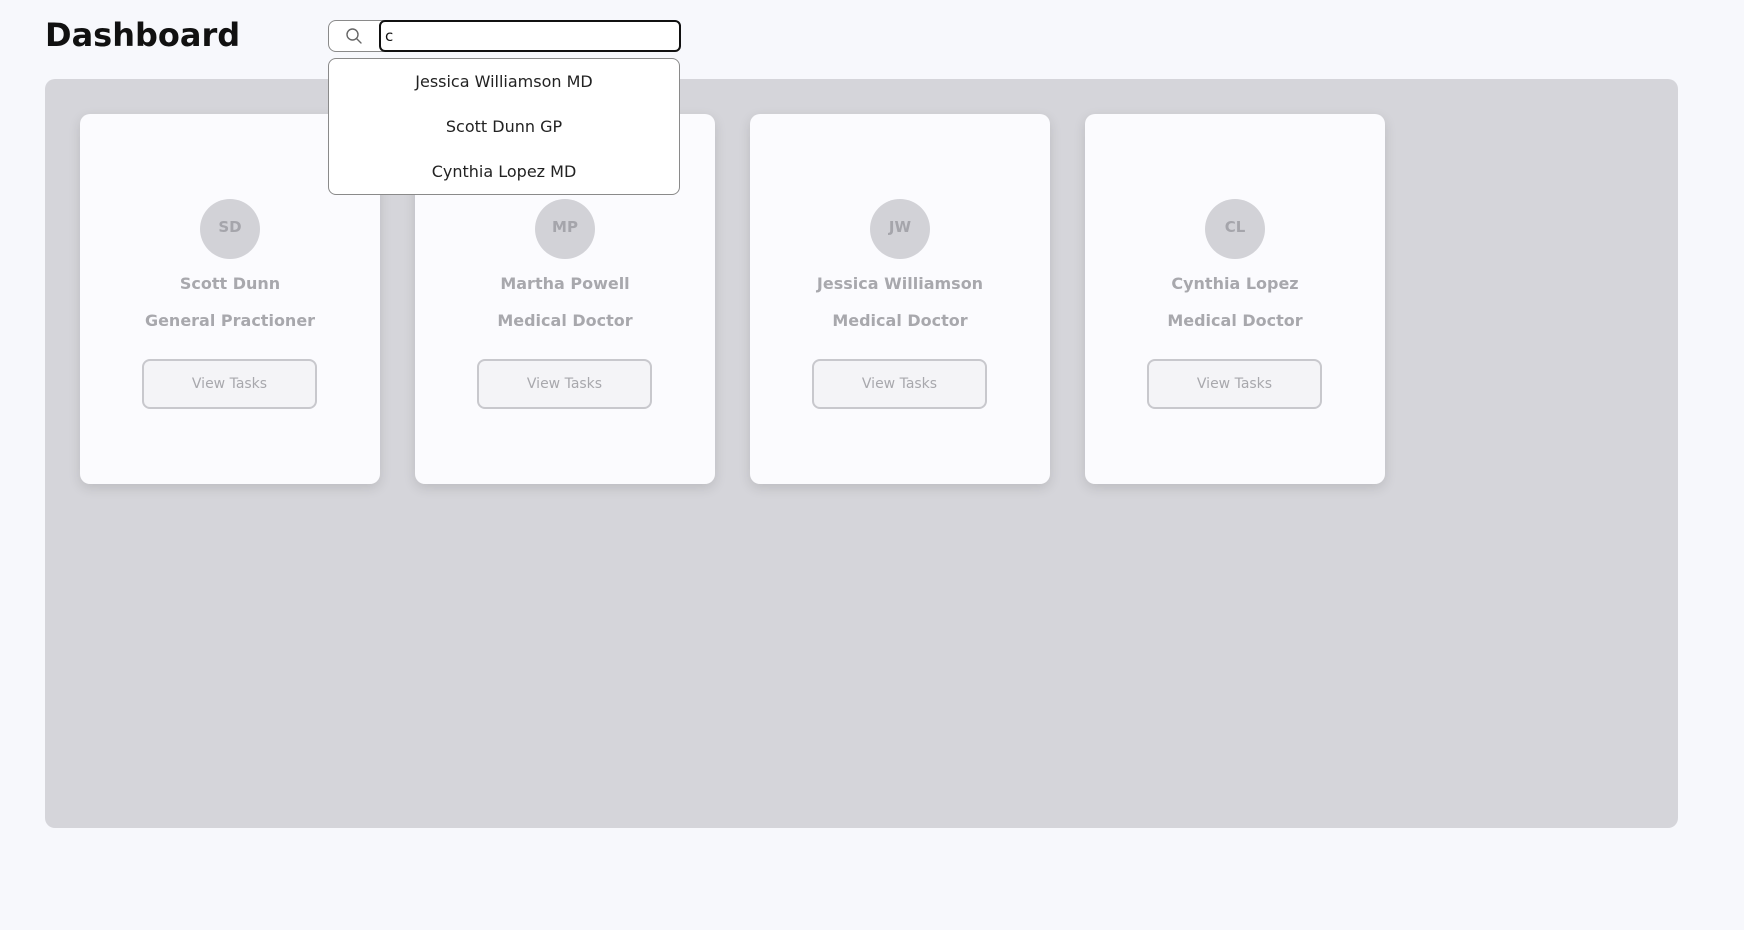 This screenshot has width=1744, height=930. Describe the element at coordinates (1235, 229) in the screenshot. I see `avatar: CL` at that location.